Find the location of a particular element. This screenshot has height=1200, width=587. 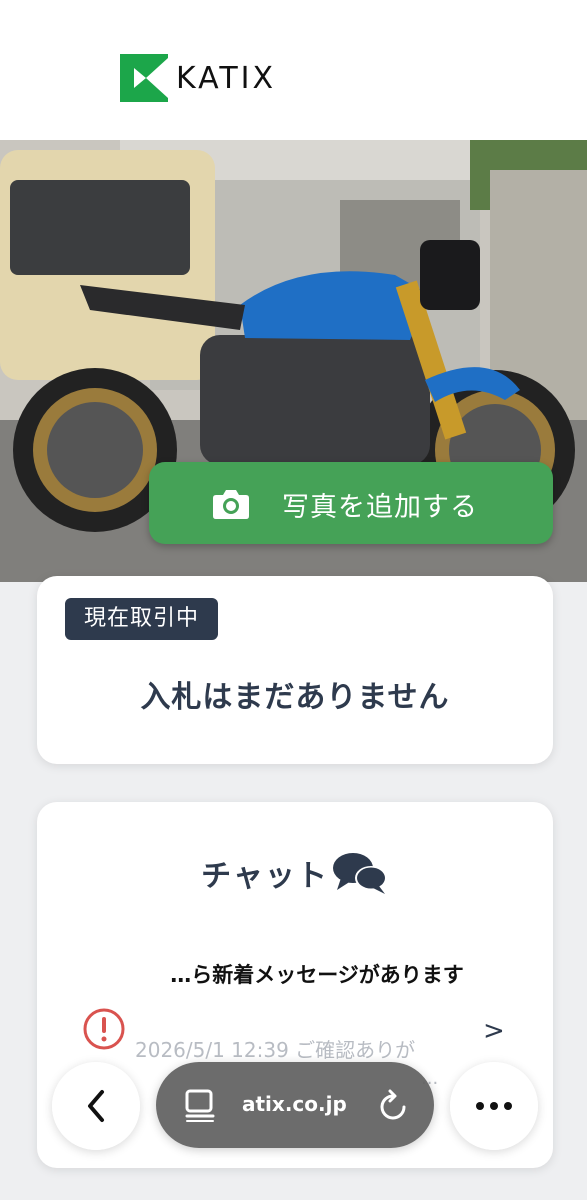

reload-icon is located at coordinates (394, 1105).